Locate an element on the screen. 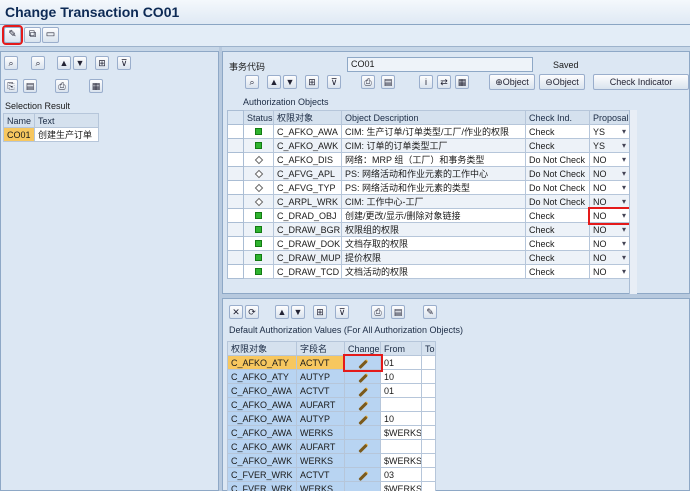 This screenshot has width=690, height=491. auth-object-cell: C_AFVG_TYP is located at coordinates (307, 187).